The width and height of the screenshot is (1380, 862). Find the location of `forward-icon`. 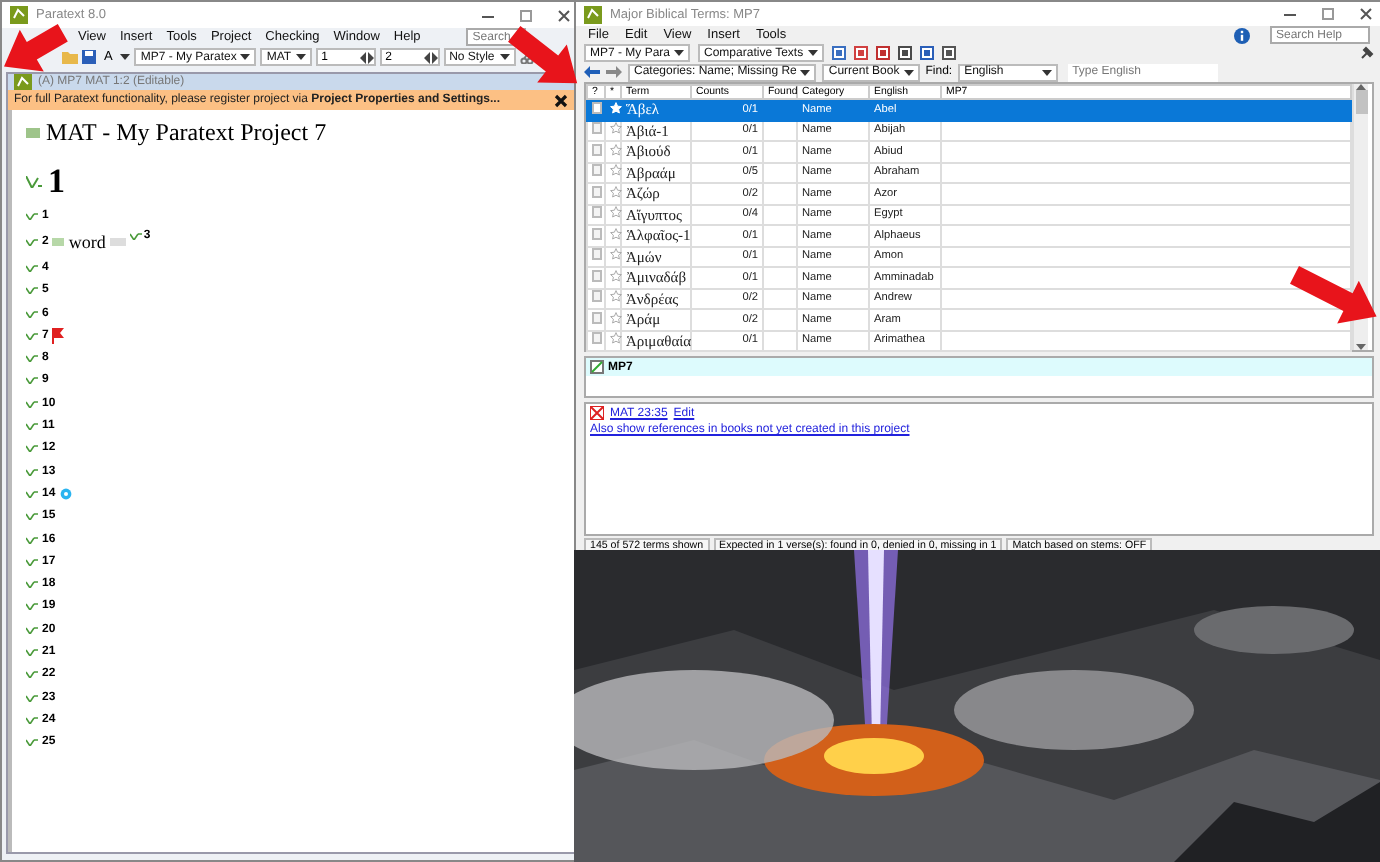

forward-icon is located at coordinates (614, 72).